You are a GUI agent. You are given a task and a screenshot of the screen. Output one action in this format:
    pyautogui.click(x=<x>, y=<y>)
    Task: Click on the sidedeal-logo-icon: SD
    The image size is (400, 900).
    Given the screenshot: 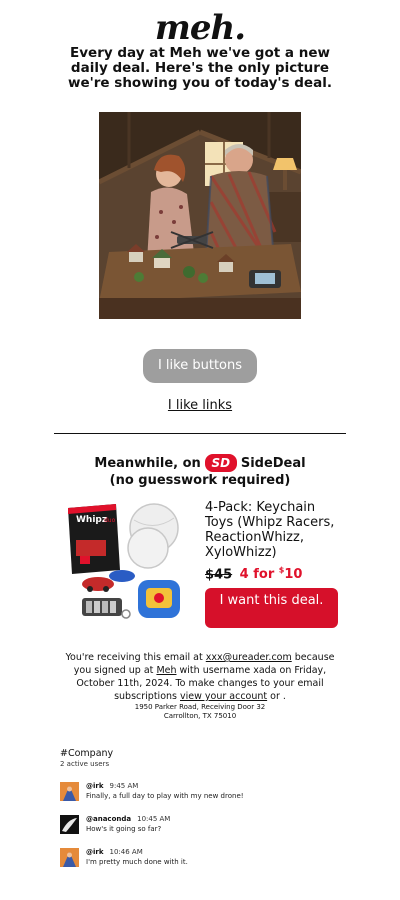 What is the action you would take?
    pyautogui.click(x=220, y=463)
    